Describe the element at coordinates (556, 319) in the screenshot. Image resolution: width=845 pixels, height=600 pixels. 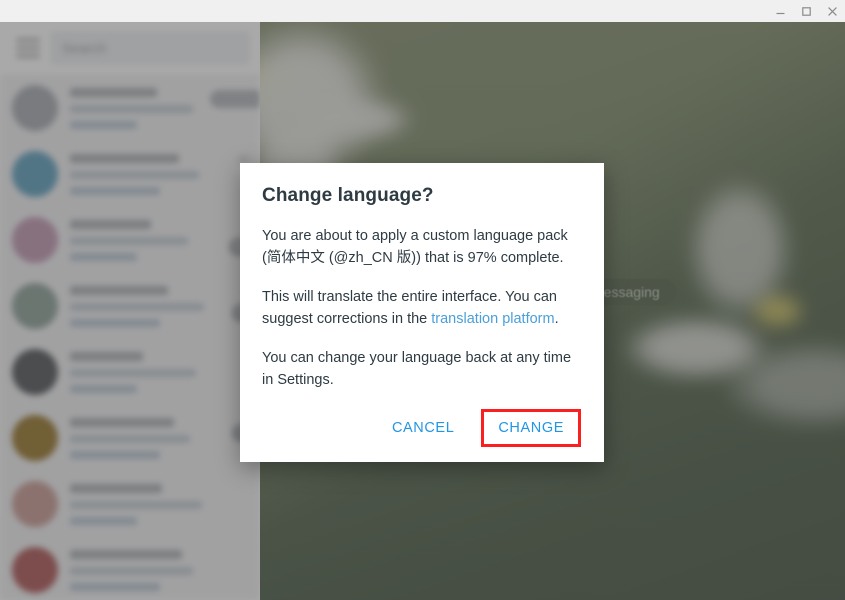
I see `paragraph-2-text-post: .` at that location.